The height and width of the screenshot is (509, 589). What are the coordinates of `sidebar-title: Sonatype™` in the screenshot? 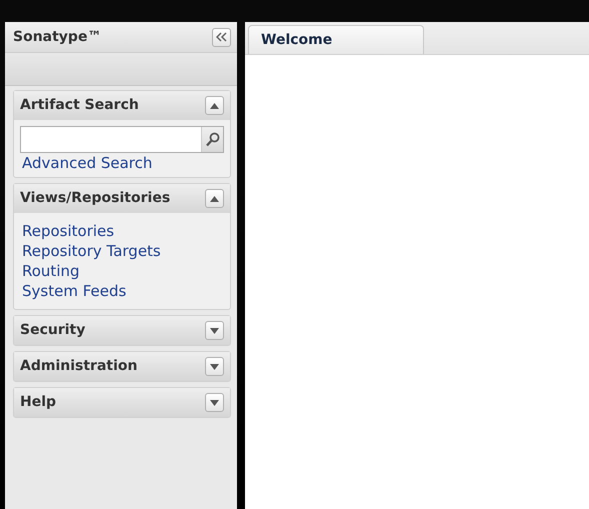 It's located at (57, 37).